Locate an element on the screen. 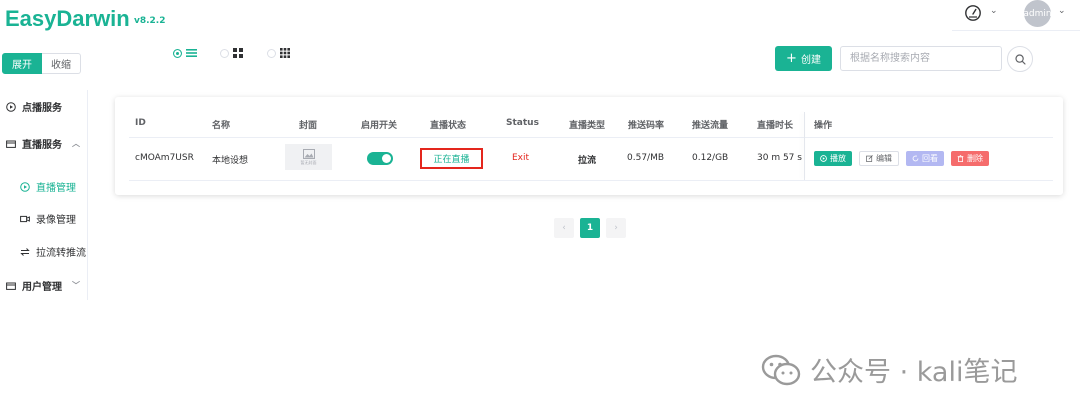 Image resolution: width=1080 pixels, height=411 pixels. cover-thumbnail: 暂无封面 is located at coordinates (308, 157).